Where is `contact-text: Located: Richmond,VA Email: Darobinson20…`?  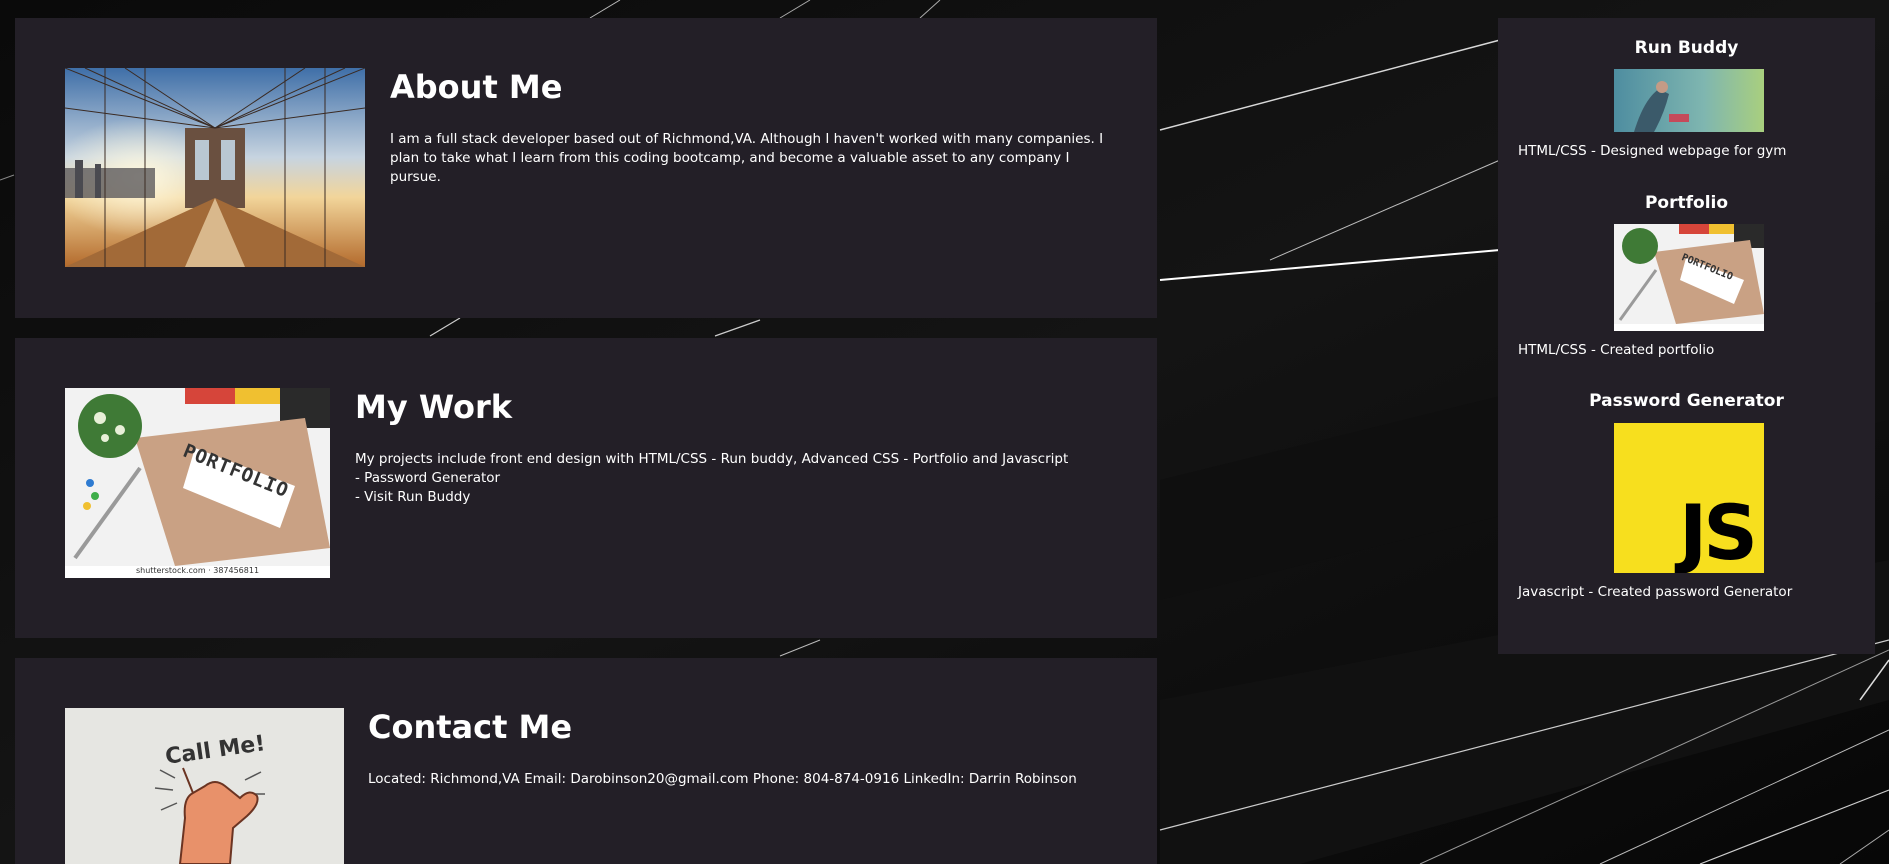 contact-text: Located: Richmond,VA Email: Darobinson20… is located at coordinates (722, 779).